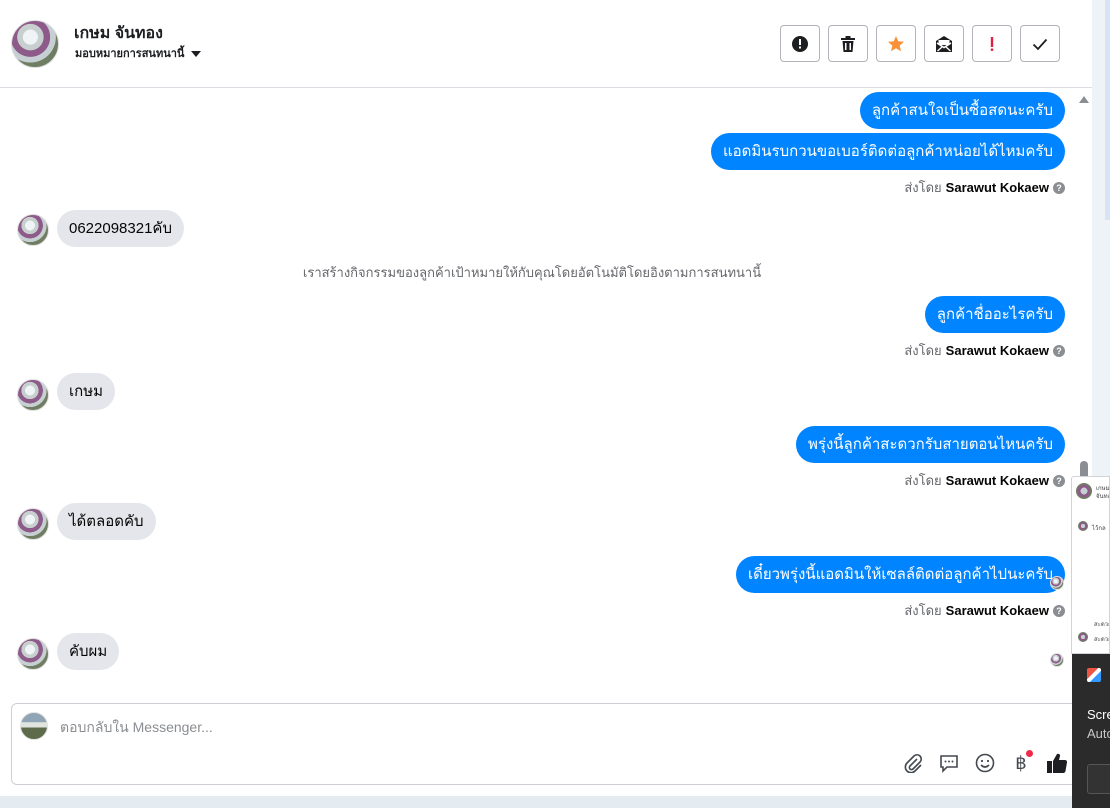 The height and width of the screenshot is (808, 1110). What do you see at coordinates (1090, 565) in the screenshot?
I see `chat-preview-popup: เกษม จันทอง ไว้กล สะดวก สะดวก` at bounding box center [1090, 565].